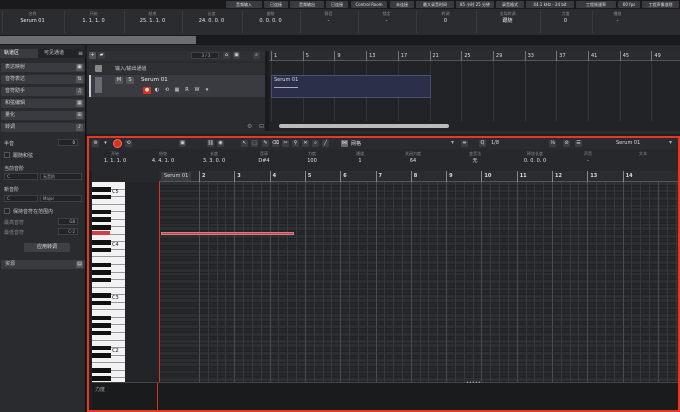 This screenshot has width=680, height=412. I want to click on editor-info-value: -, so click(588, 161).